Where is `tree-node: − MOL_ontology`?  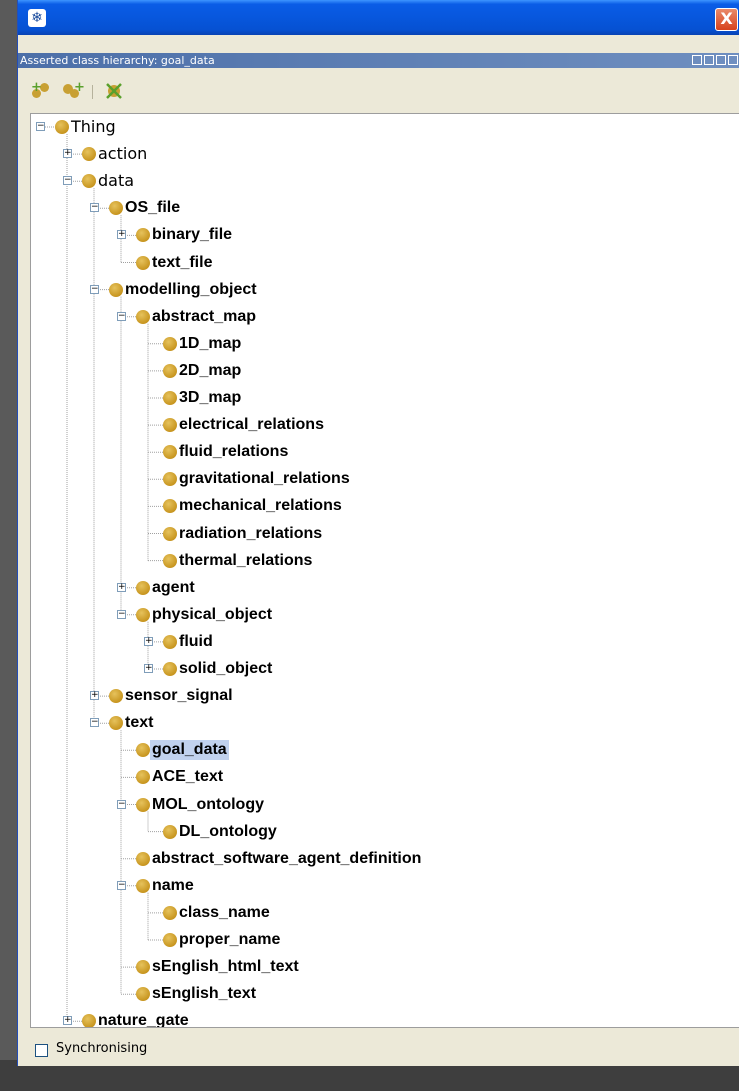 tree-node: − MOL_ontology is located at coordinates (381, 806).